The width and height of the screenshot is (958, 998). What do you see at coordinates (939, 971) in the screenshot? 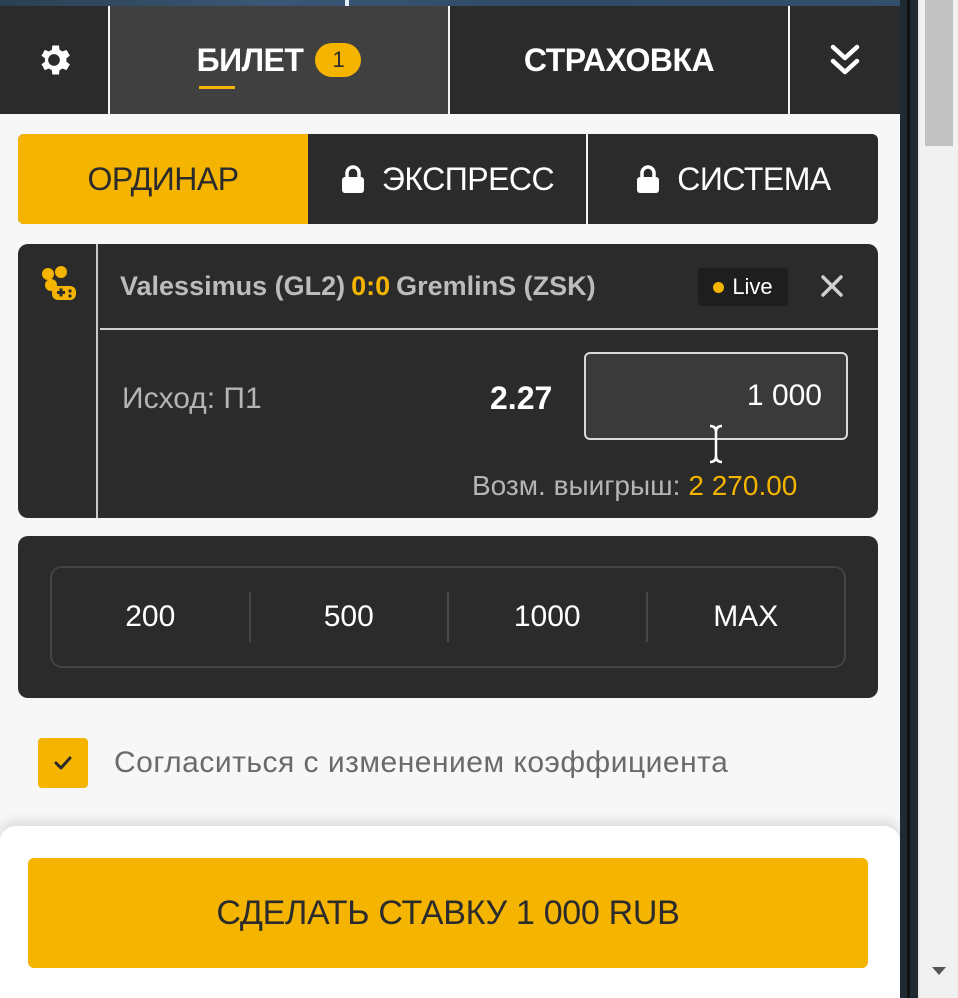
I see `scroll-down-arrow-icon` at bounding box center [939, 971].